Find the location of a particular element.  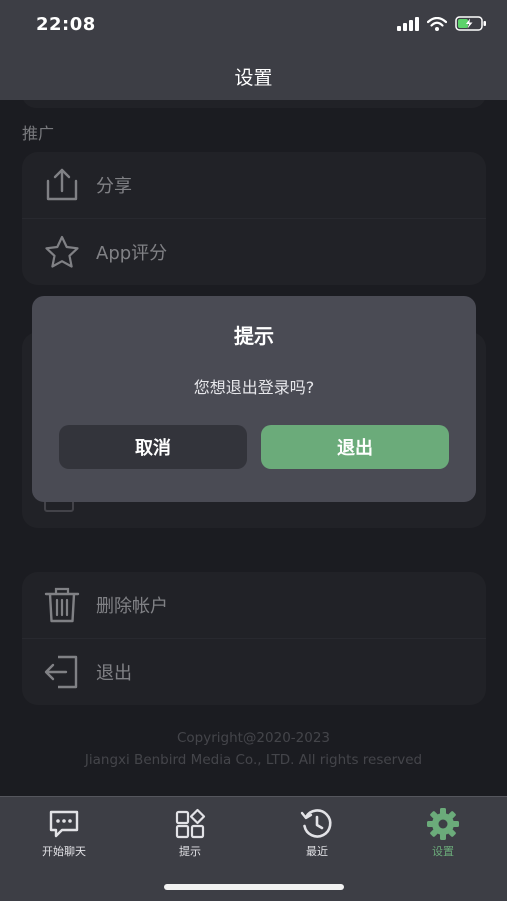

tab-settings: 设置 is located at coordinates (443, 833).